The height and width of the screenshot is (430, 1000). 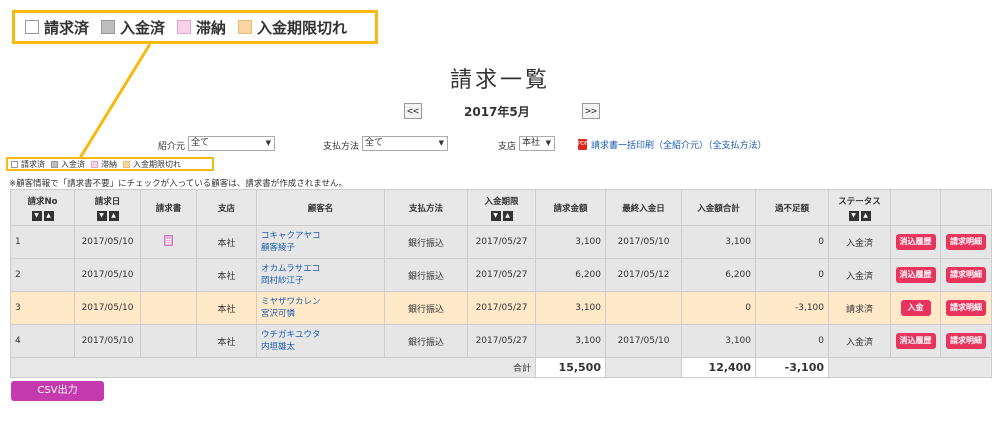 I want to click on header-due-date: 入金期限 ▼ ▲, so click(x=501, y=207).